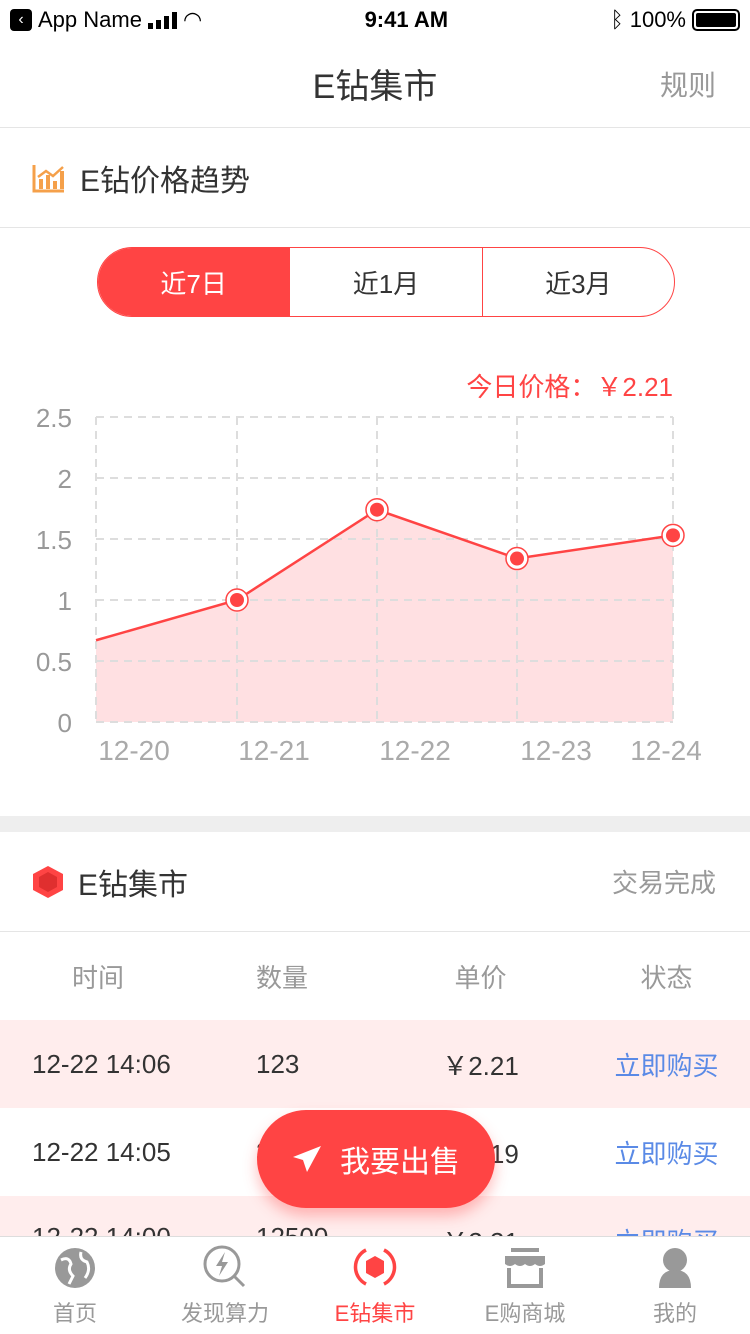  Describe the element at coordinates (480, 1065) in the screenshot. I see `row-price: ￥2.21` at that location.